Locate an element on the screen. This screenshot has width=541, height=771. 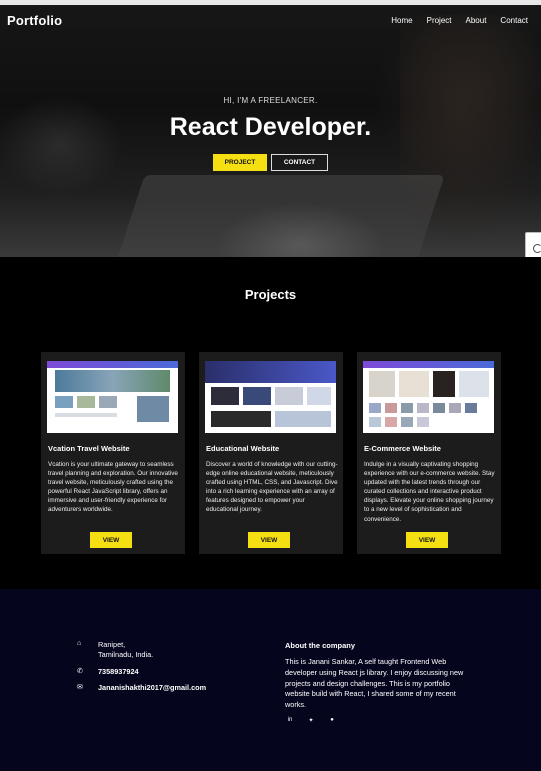
project-title: Vcation Travel Website is located at coordinates (89, 448).